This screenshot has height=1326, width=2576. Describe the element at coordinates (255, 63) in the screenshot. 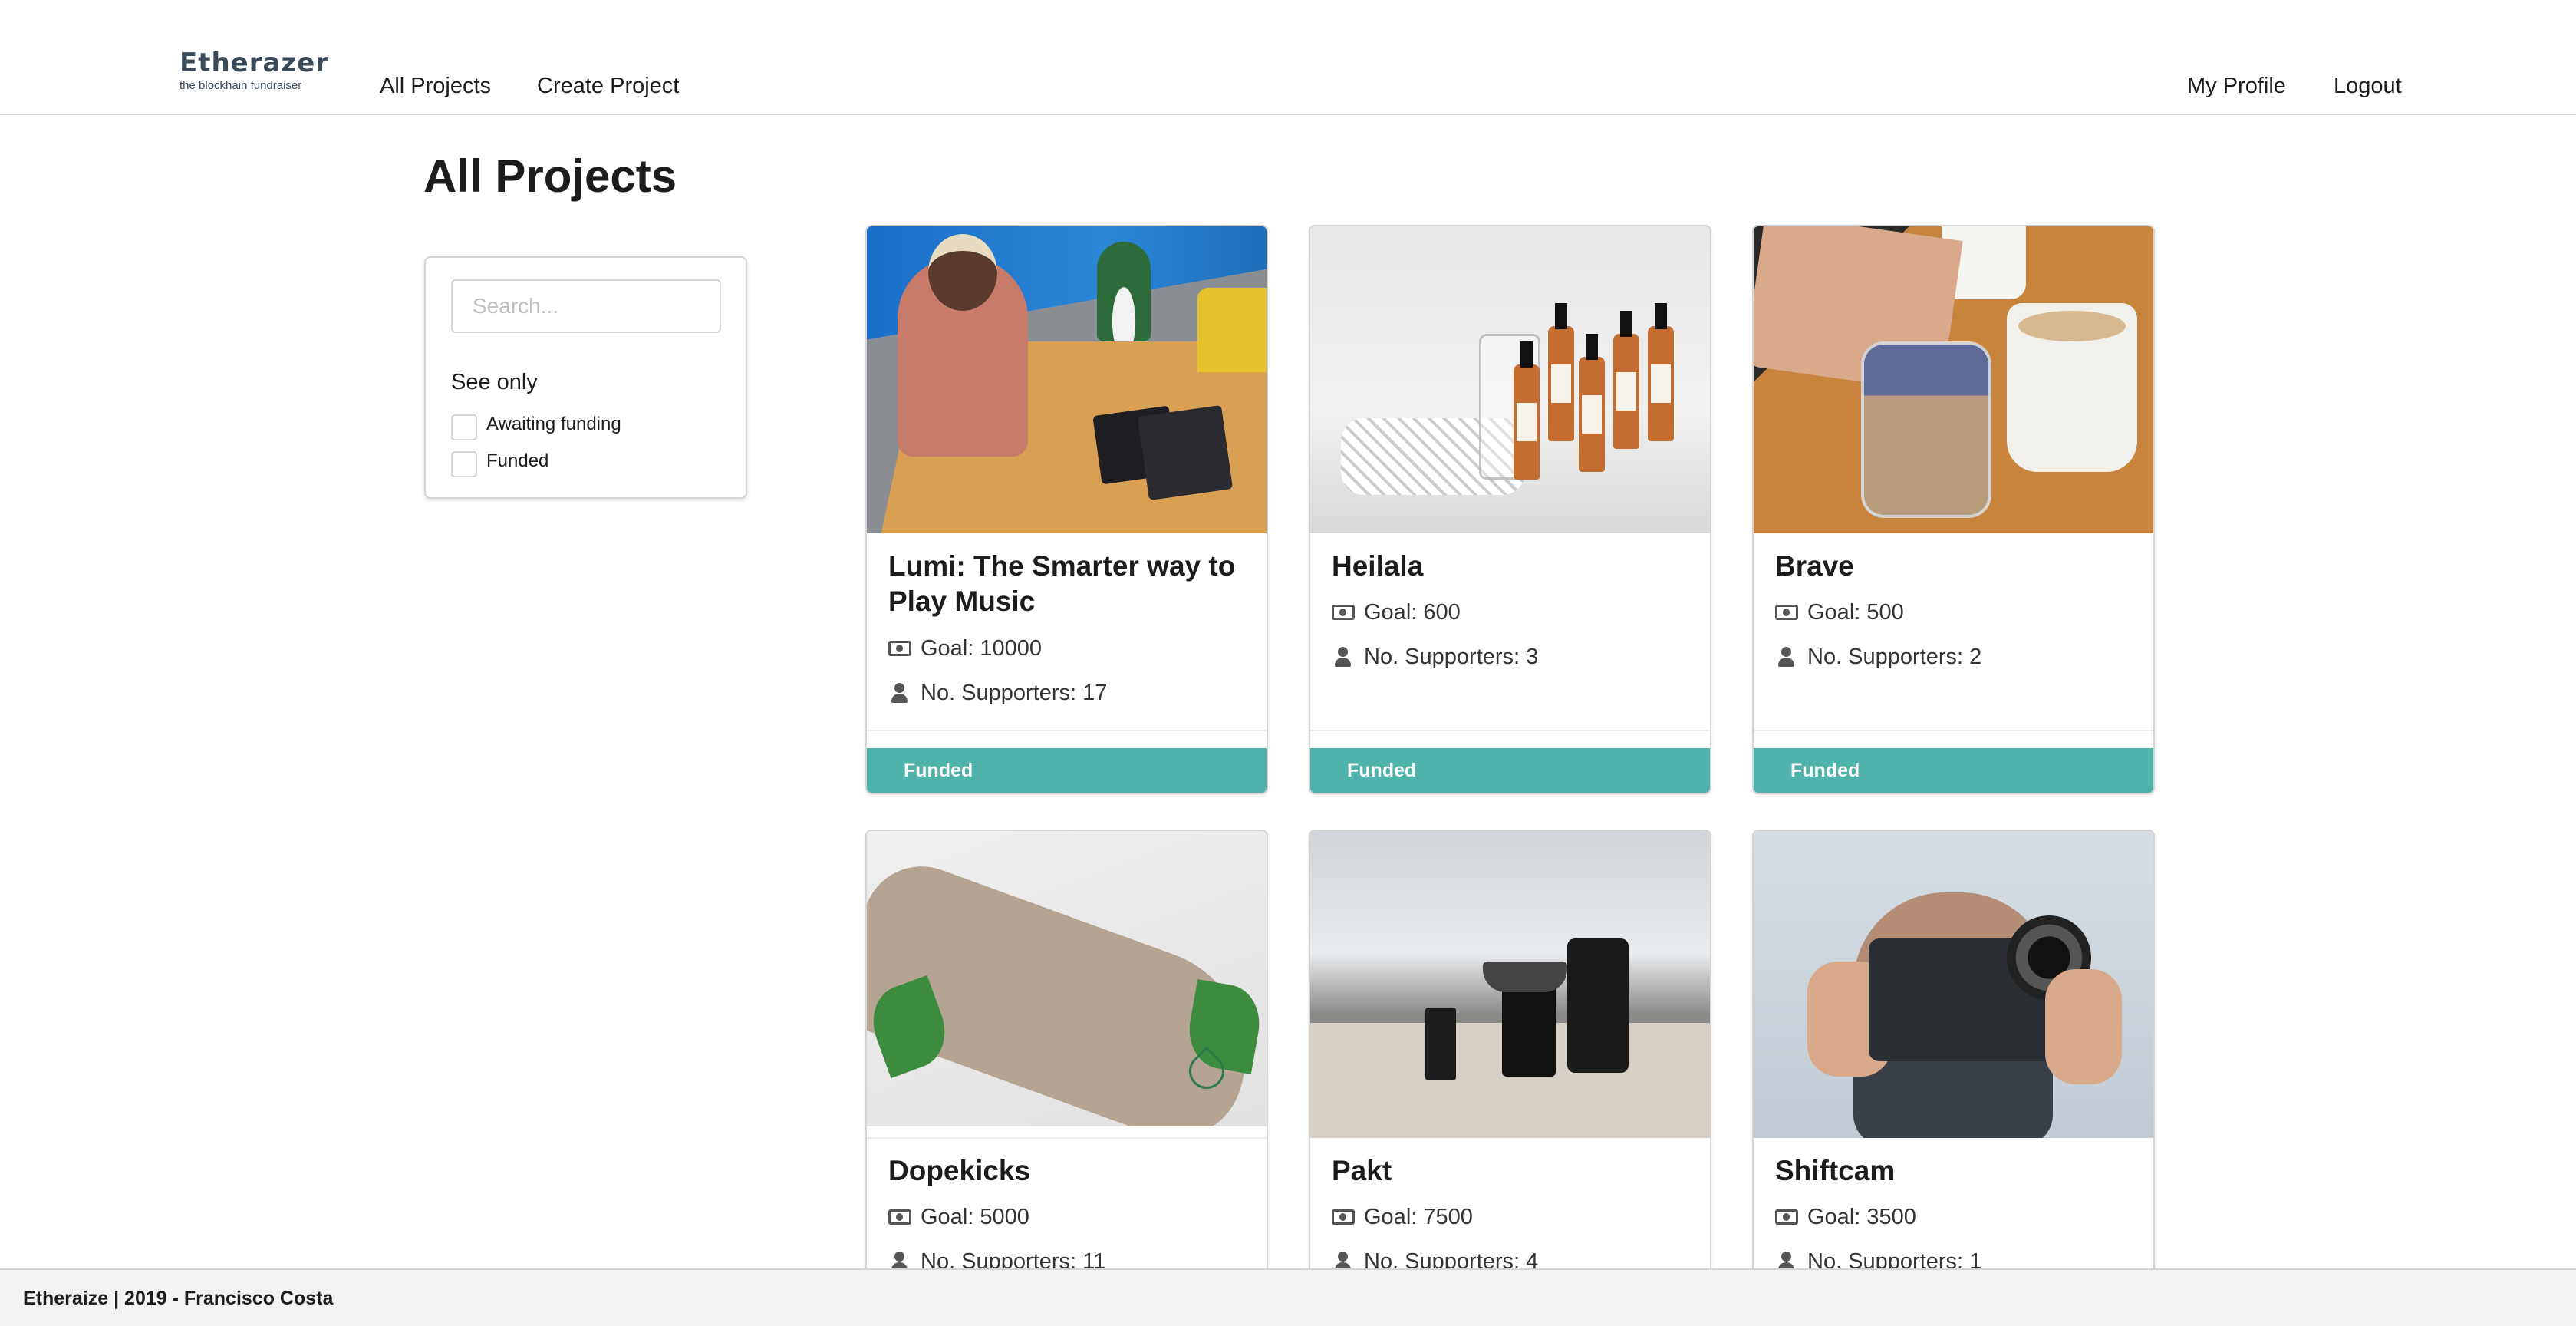

I see `logo-wordmark: Etherazer` at that location.